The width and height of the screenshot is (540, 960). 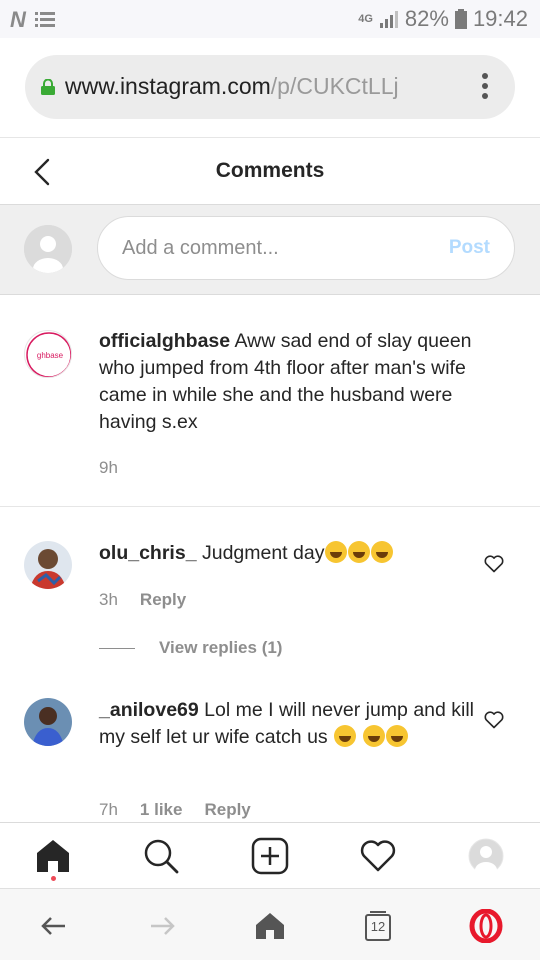 What do you see at coordinates (53, 878) in the screenshot?
I see `notification-dot` at bounding box center [53, 878].